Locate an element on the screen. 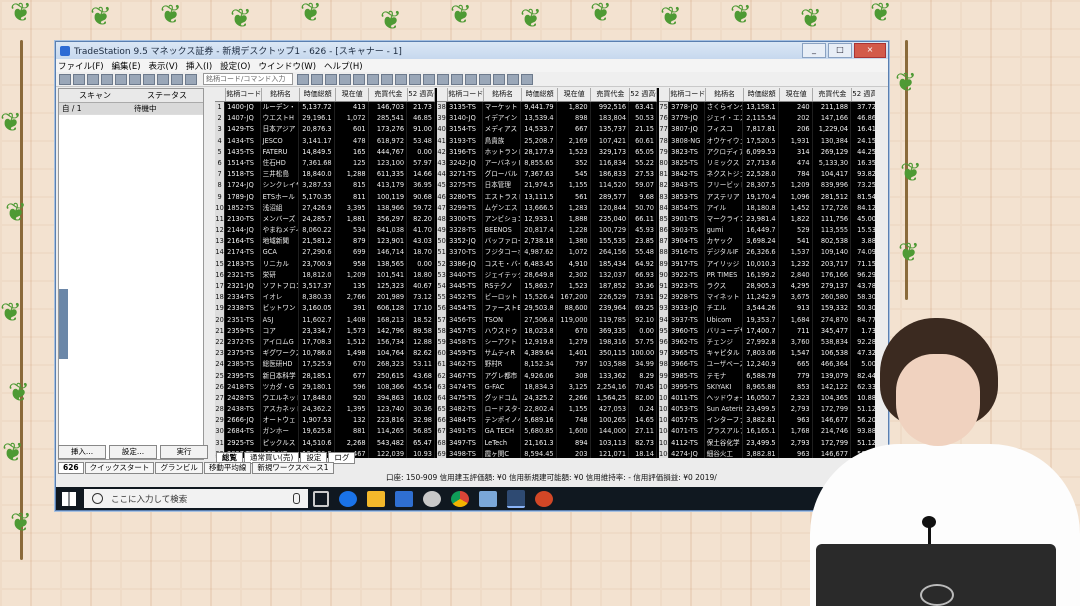 The width and height of the screenshot is (1080, 606). redo-icon is located at coordinates (177, 79).